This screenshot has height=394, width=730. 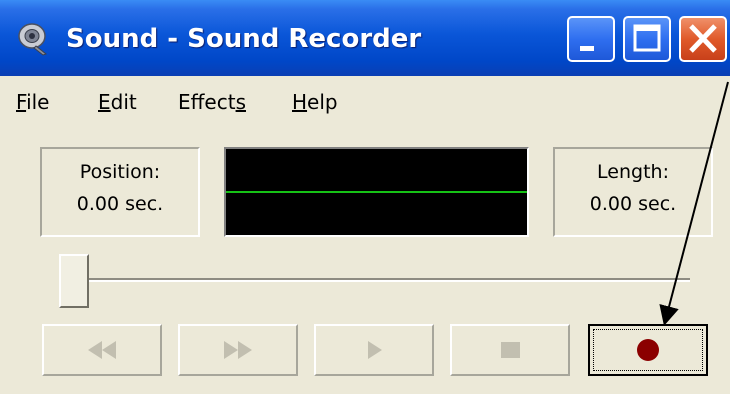 I want to click on menu-effects: Effects, so click(x=212, y=102).